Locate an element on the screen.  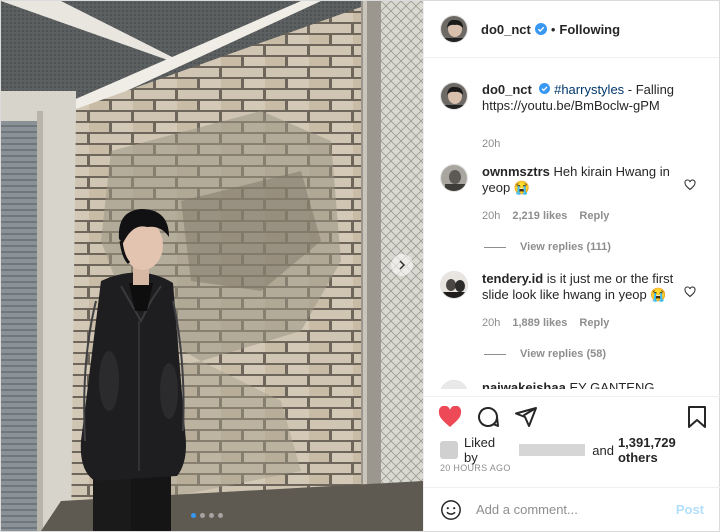
comment-item: naiwakeishaa EY GANTENG BGT is located at coordinates (572, 384).